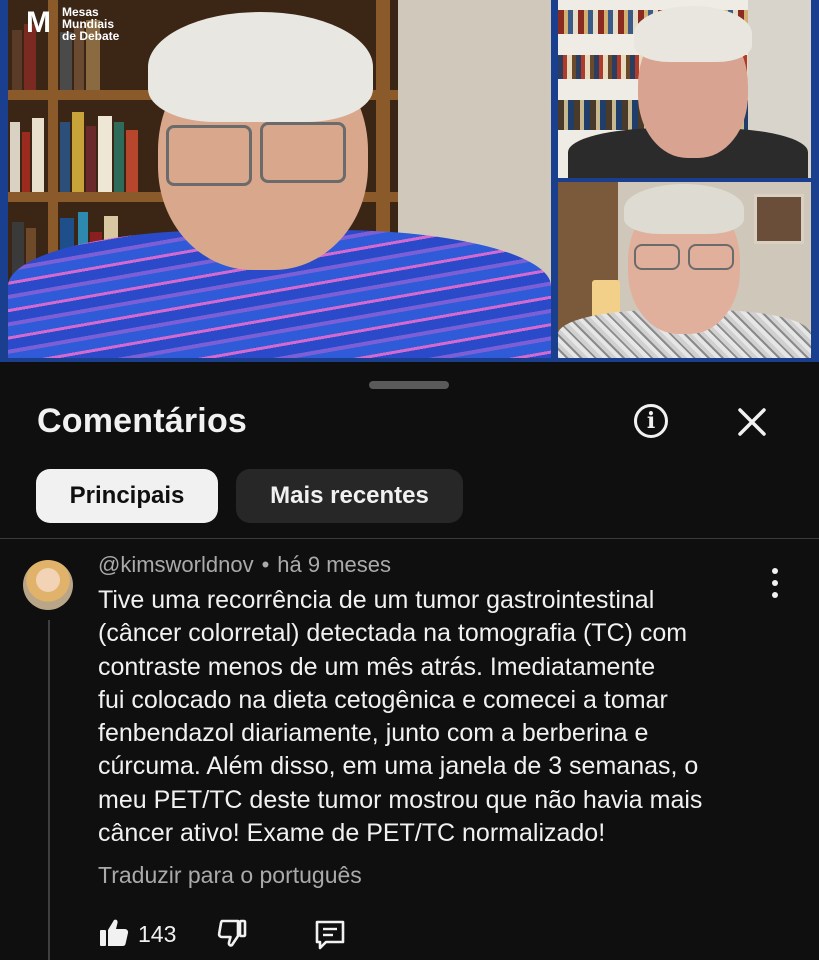 The image size is (819, 960). What do you see at coordinates (409, 538) in the screenshot?
I see `divider` at bounding box center [409, 538].